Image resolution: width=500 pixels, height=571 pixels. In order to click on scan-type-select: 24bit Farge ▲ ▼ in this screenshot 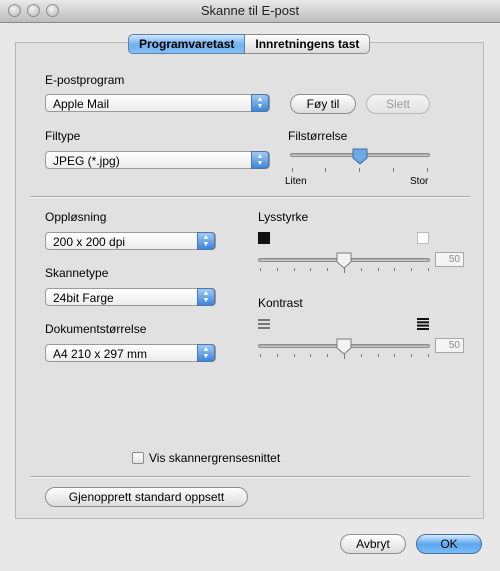, I will do `click(130, 297)`.